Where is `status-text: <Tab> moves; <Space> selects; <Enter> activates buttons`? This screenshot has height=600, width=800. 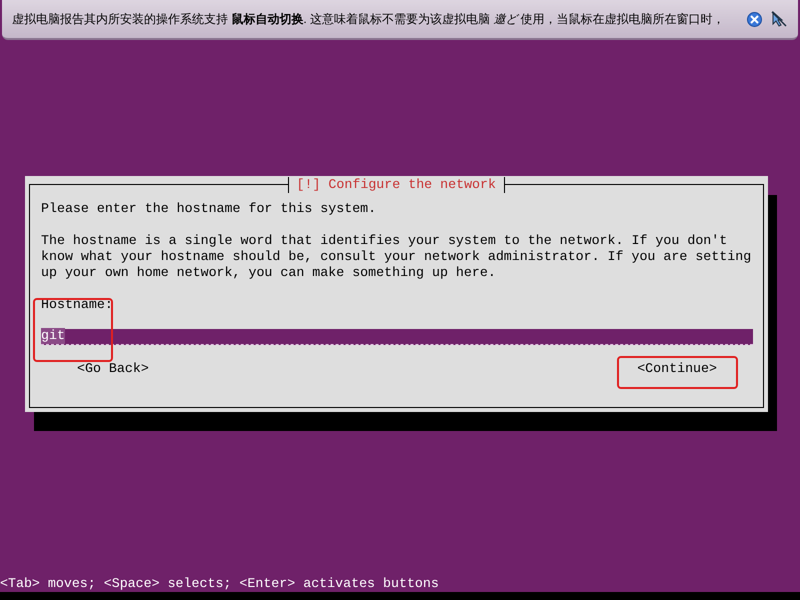 status-text: <Tab> moves; <Space> selects; <Enter> activates buttons is located at coordinates (219, 583).